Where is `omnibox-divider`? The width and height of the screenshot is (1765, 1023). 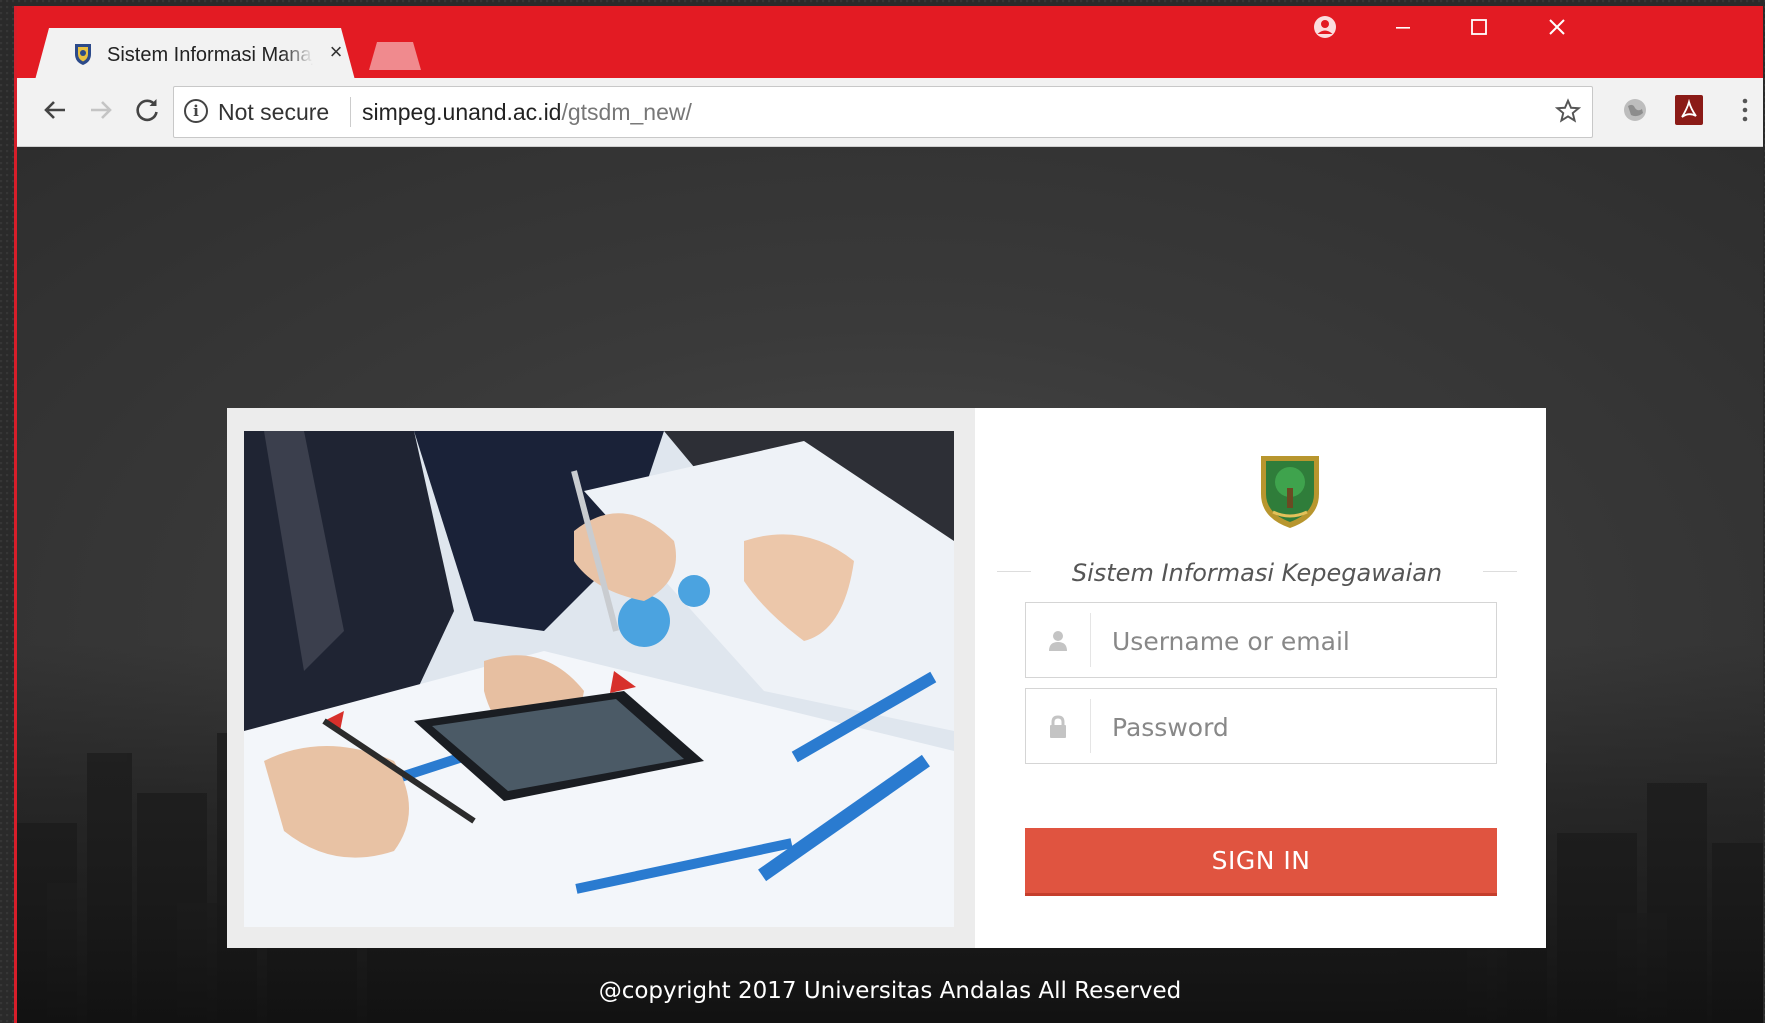
omnibox-divider is located at coordinates (350, 112).